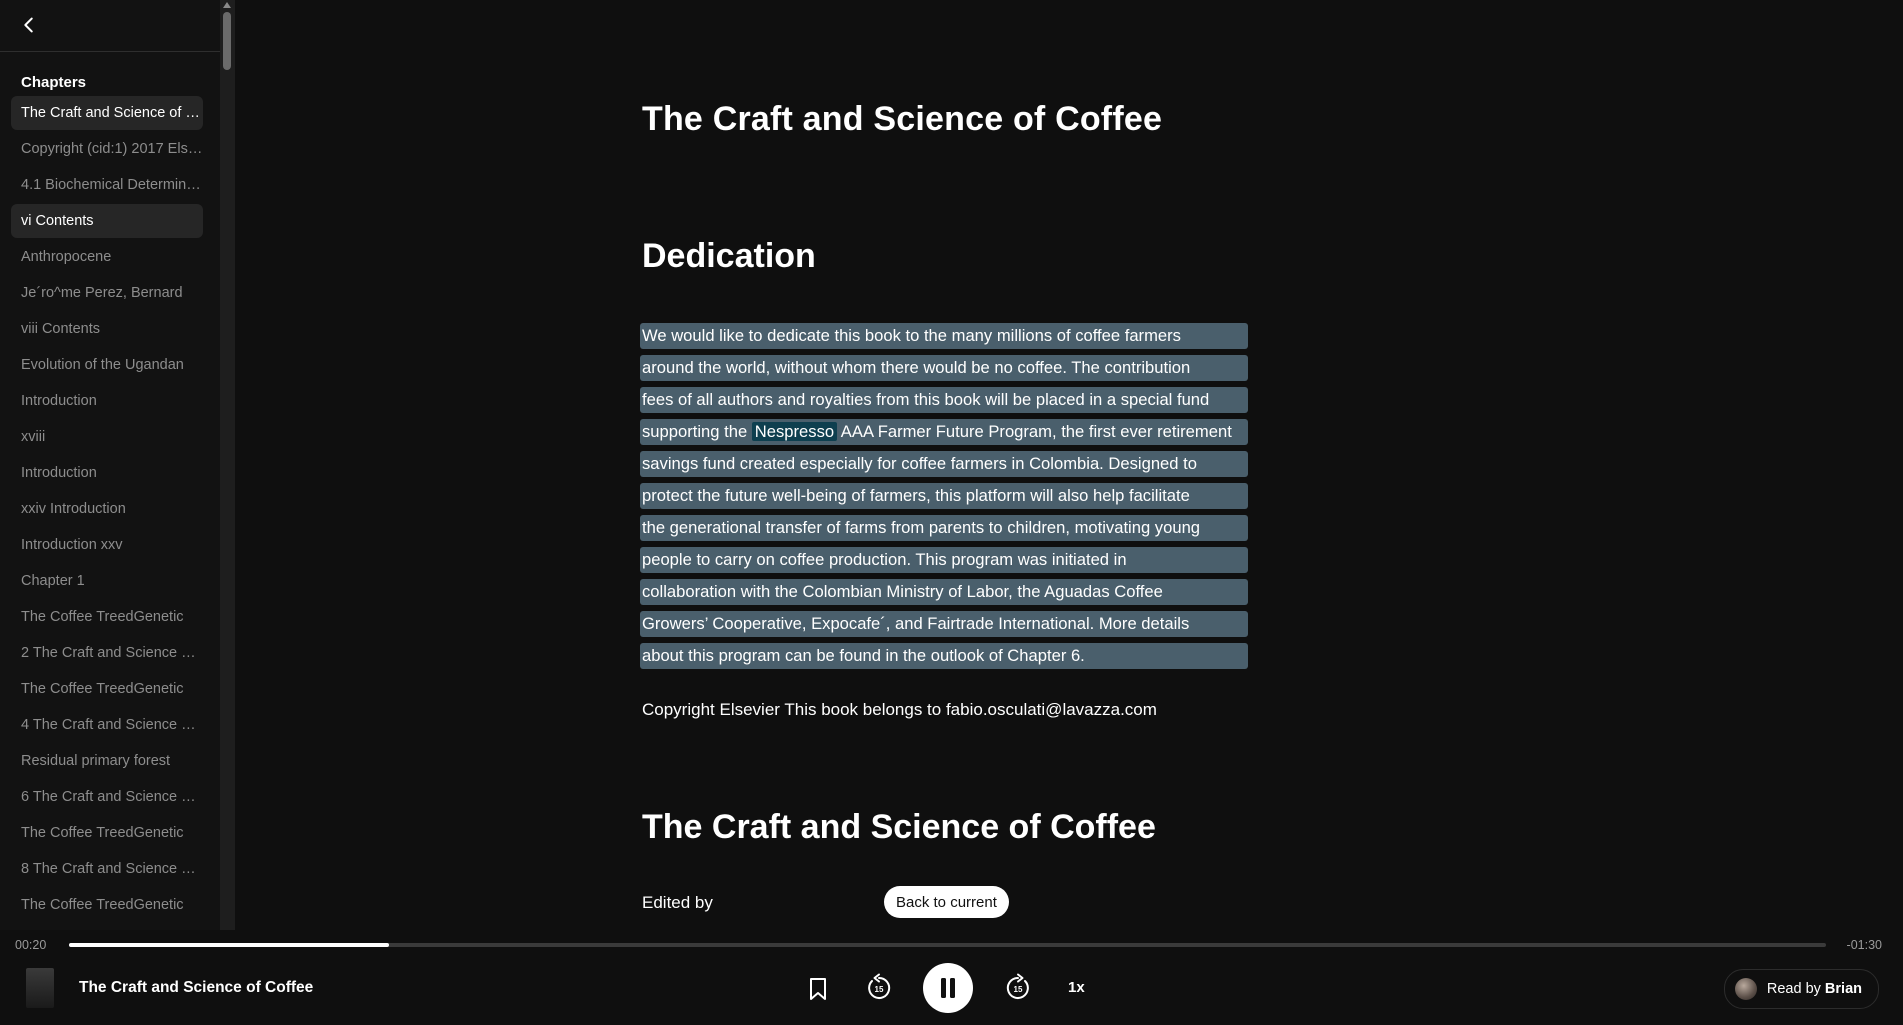 This screenshot has height=1025, width=1903. I want to click on elapsed-time: 00:20, so click(31, 945).